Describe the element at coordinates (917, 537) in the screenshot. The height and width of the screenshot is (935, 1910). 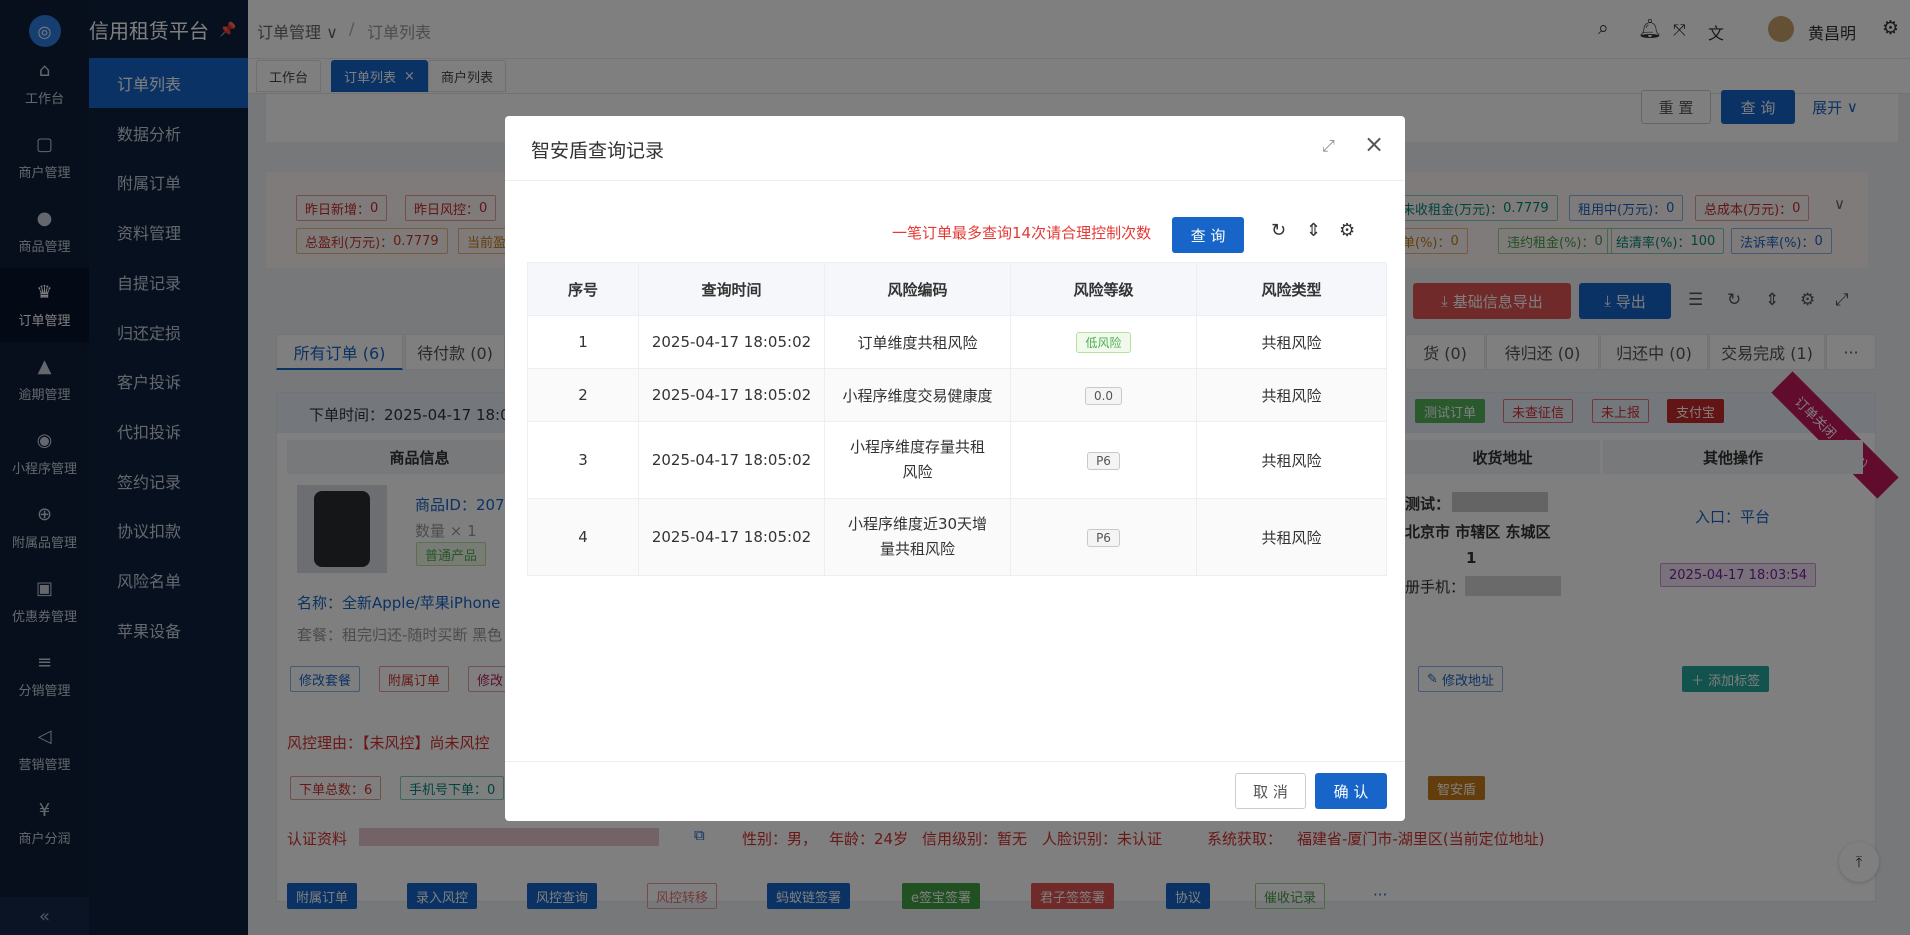
I see `cell-code: 小程序维度近30天增量共租风险` at that location.